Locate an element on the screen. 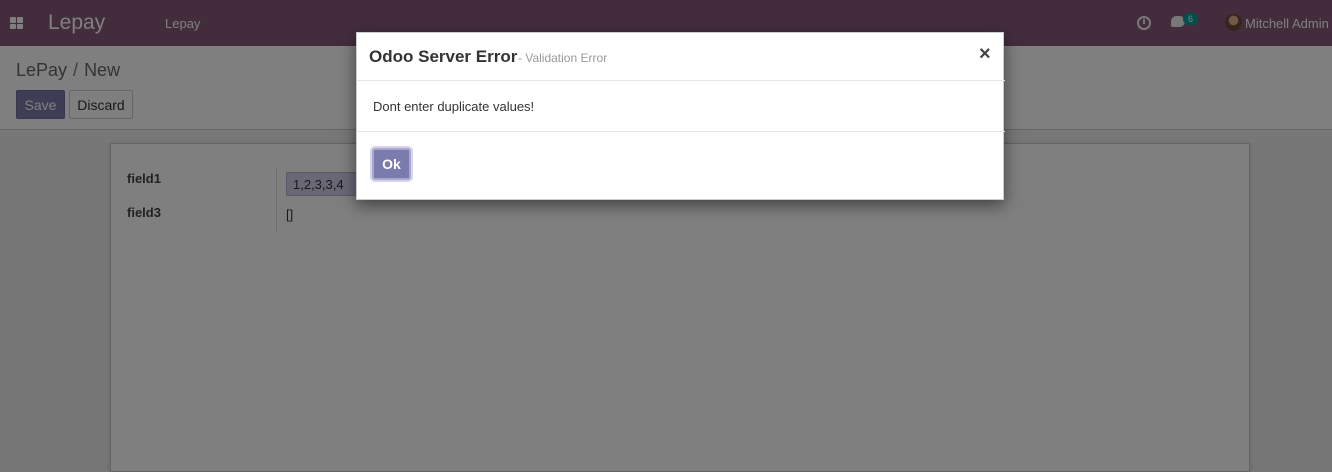 This screenshot has height=472, width=1332. dialog-body: Dont enter duplicate values! is located at coordinates (681, 106).